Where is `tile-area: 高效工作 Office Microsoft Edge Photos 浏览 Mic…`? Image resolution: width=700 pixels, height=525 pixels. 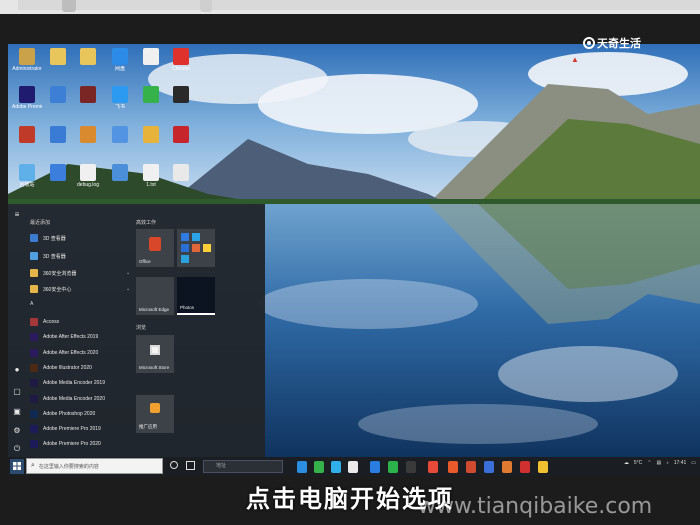
tile-area: 高效工作 Office Microsoft Edge Photos 浏览 Mic… is located at coordinates (196, 330).